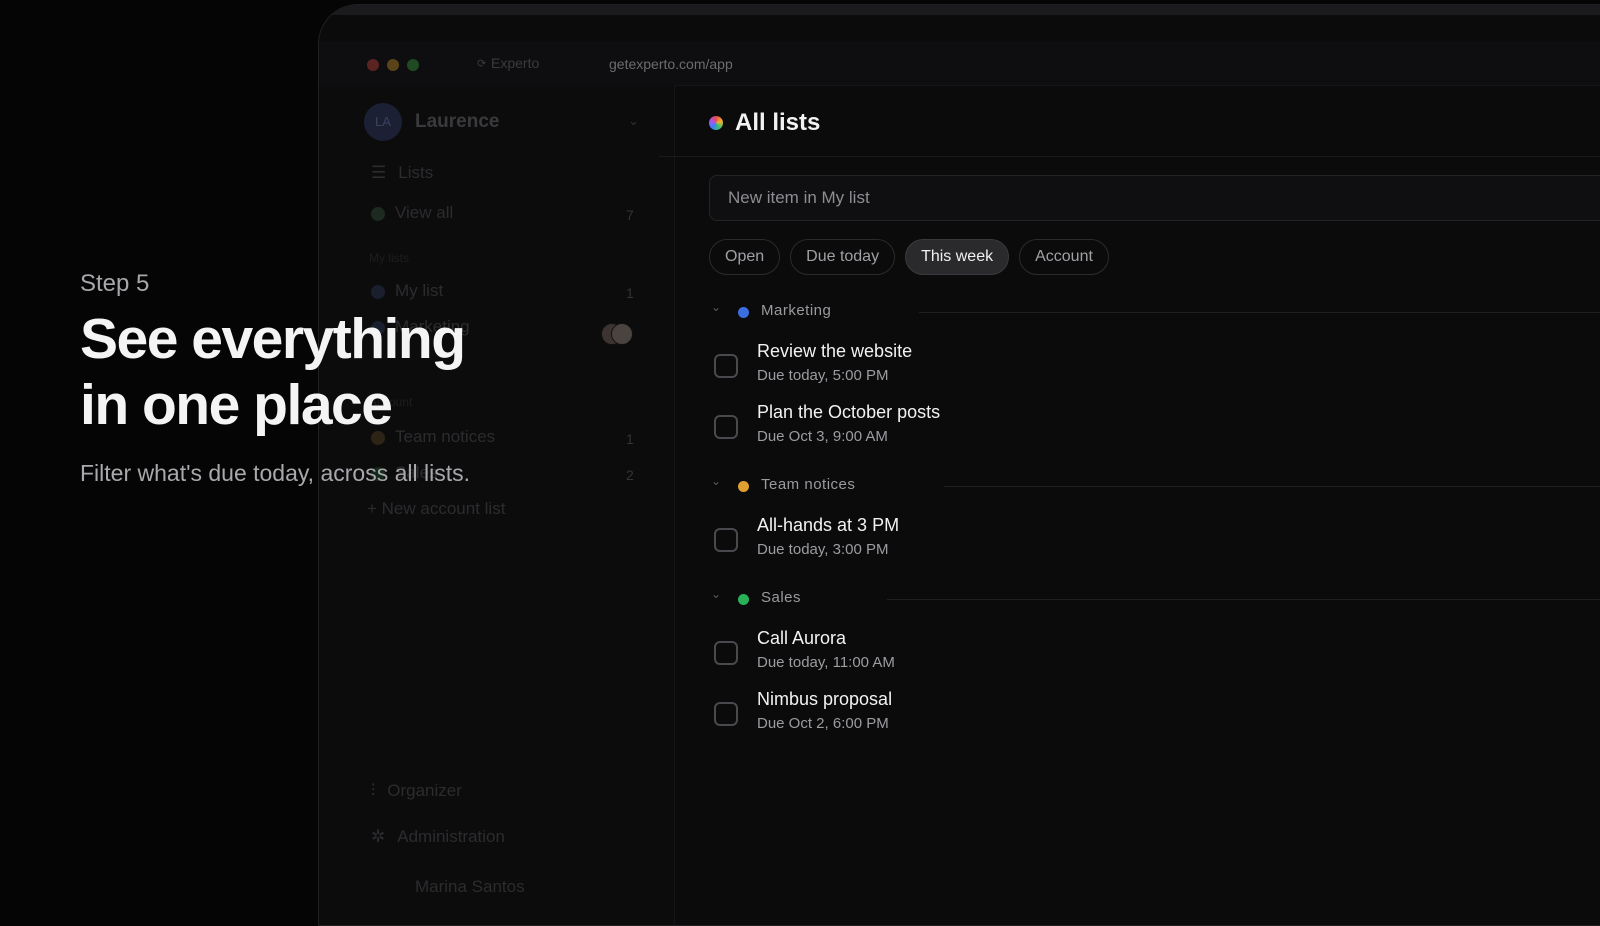 This screenshot has height=926, width=1600. Describe the element at coordinates (470, 887) in the screenshot. I see `footer-user-name: Marina Santos` at that location.